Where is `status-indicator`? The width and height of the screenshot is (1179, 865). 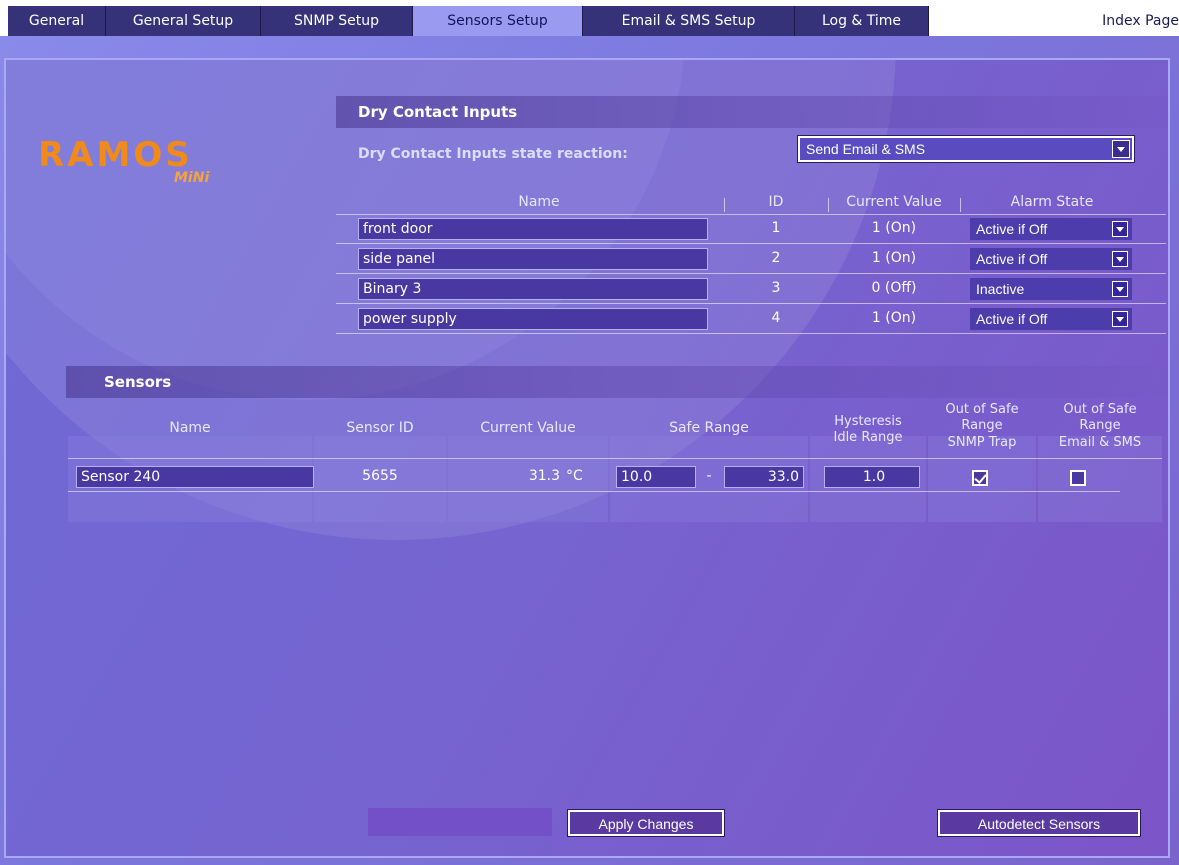 status-indicator is located at coordinates (460, 822).